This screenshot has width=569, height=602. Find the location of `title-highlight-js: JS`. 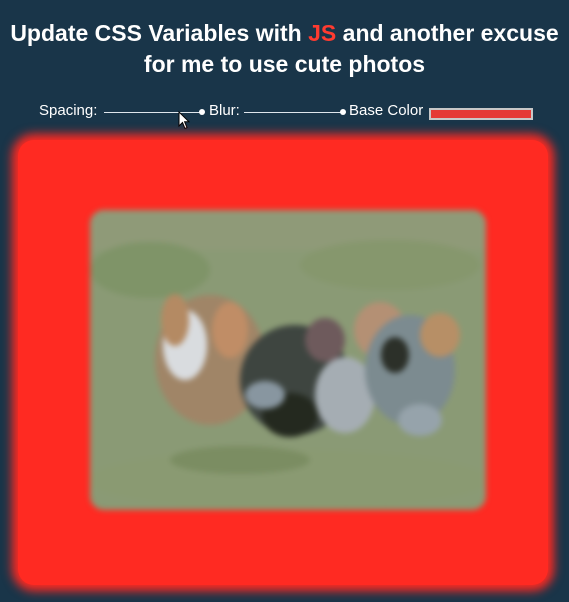

title-highlight-js: JS is located at coordinates (322, 33).